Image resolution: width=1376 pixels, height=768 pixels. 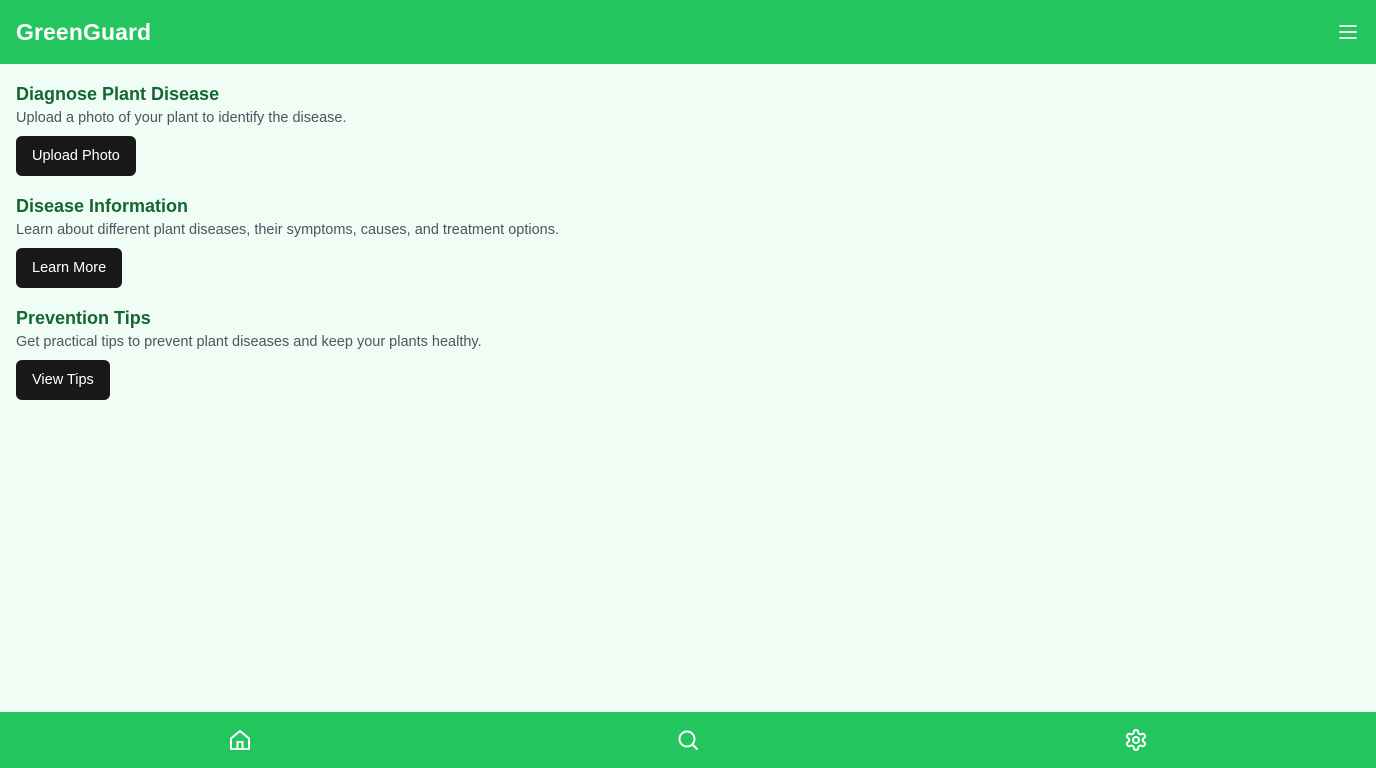 I want to click on section-title: Prevention Tips, so click(x=83, y=318).